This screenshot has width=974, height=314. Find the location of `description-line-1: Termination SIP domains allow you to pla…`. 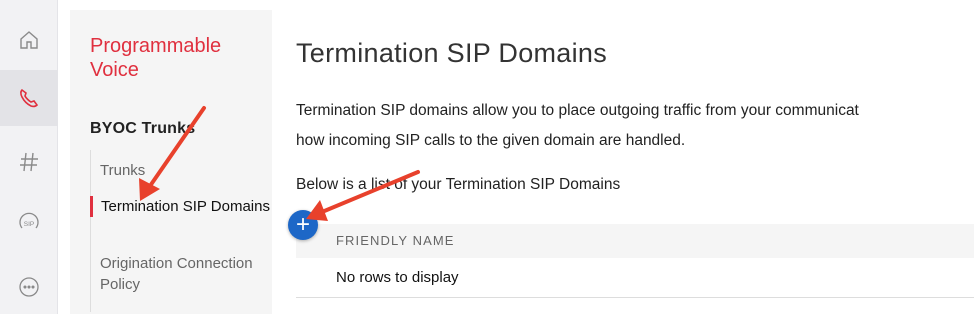

description-line-1: Termination SIP domains allow you to pla… is located at coordinates (577, 110).